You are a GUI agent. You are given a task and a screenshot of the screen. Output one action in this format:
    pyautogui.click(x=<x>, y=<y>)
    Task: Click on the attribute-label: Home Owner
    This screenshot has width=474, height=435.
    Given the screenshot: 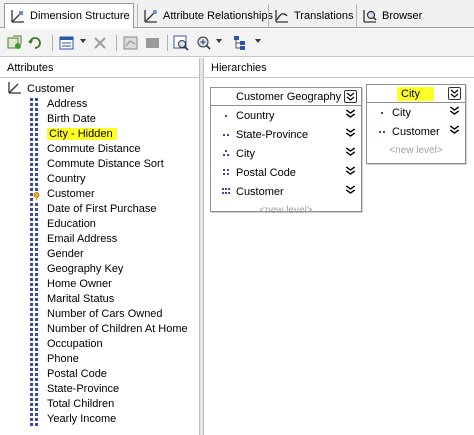 What is the action you would take?
    pyautogui.click(x=79, y=283)
    